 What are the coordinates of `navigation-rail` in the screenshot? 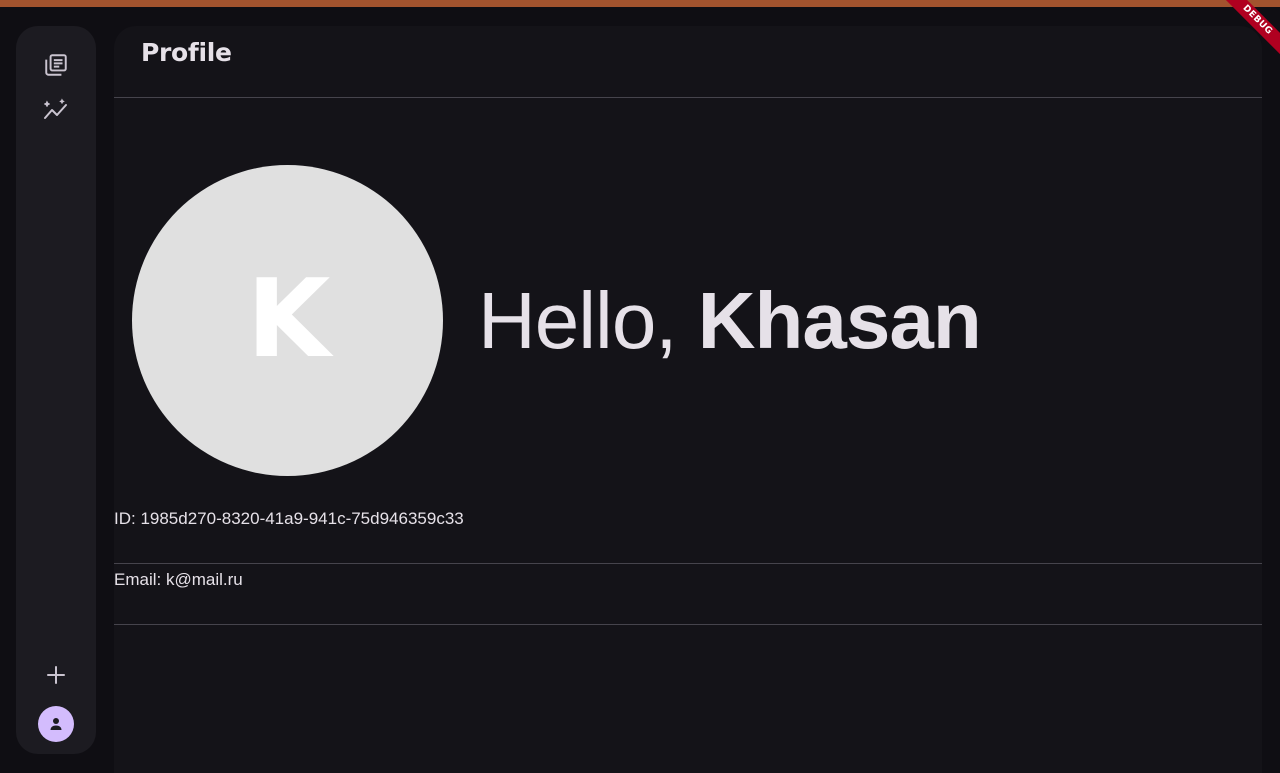 It's located at (56, 390).